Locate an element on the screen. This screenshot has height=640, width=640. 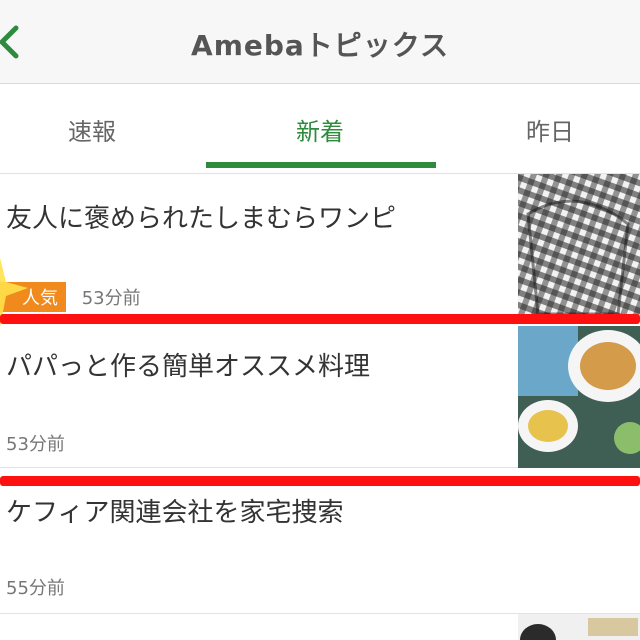
tab-breaking: 速報 is located at coordinates (92, 129).